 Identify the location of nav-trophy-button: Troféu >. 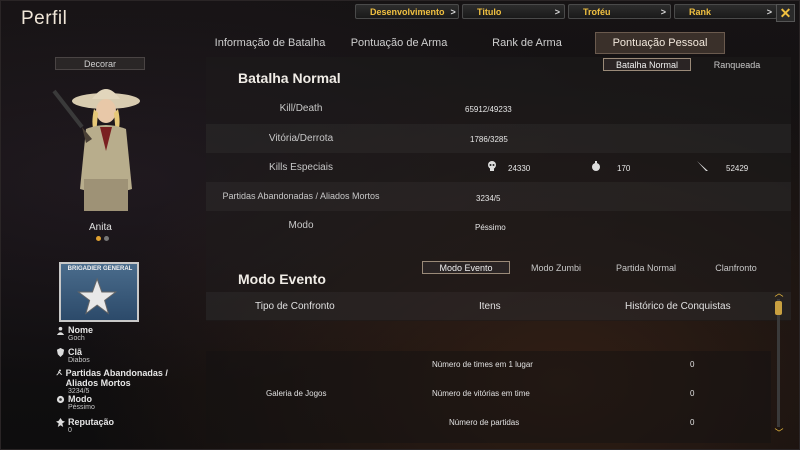
(619, 11).